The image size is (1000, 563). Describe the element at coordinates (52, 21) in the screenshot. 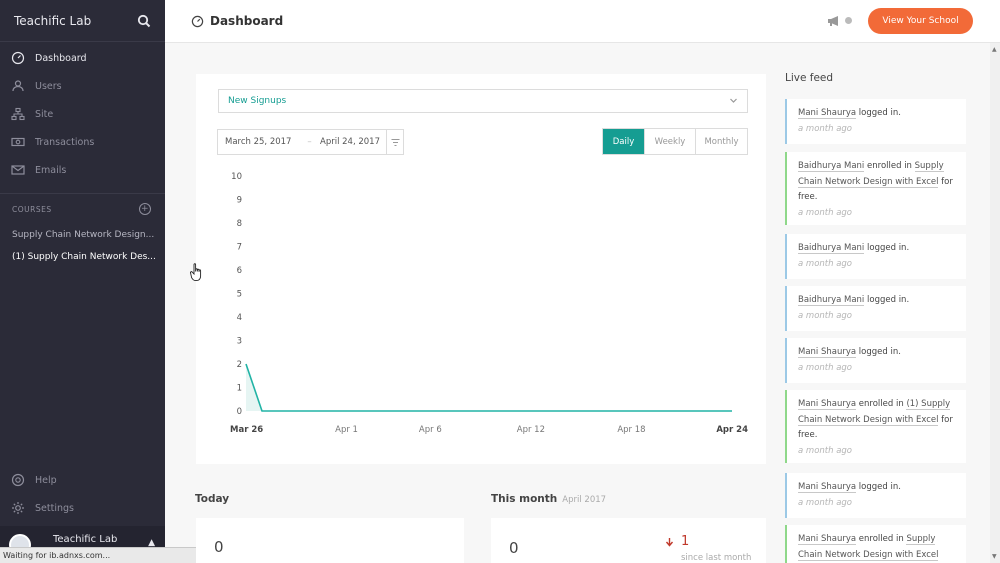

I see `school-name: Teachific Lab` at that location.